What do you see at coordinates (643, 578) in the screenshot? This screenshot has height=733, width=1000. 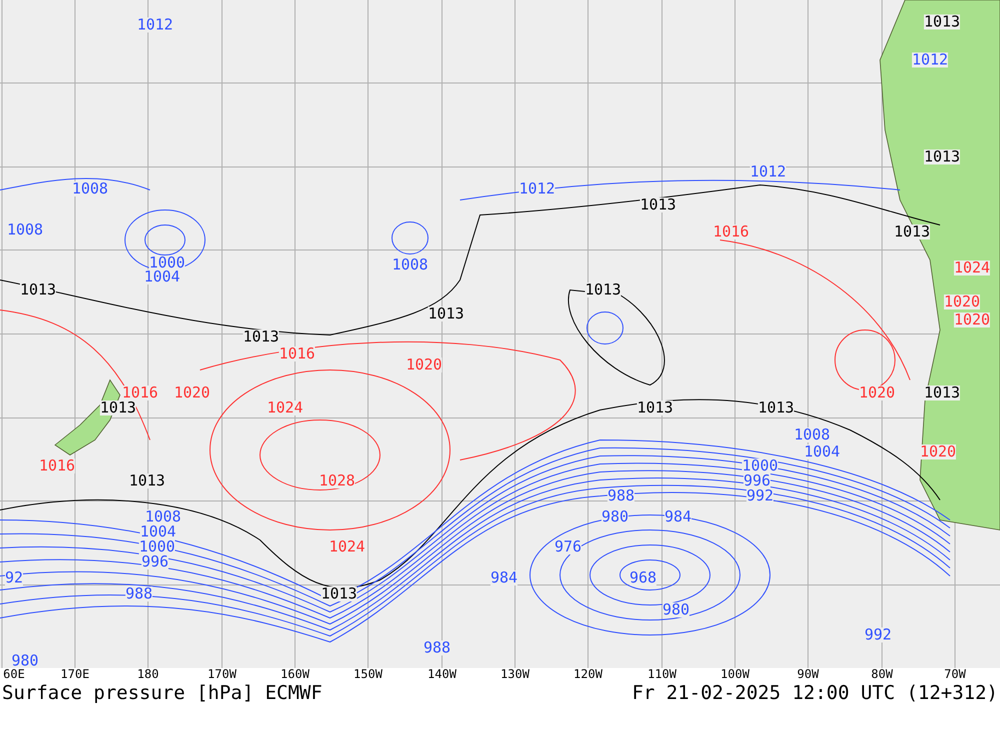 I see `isobar-label: 968` at bounding box center [643, 578].